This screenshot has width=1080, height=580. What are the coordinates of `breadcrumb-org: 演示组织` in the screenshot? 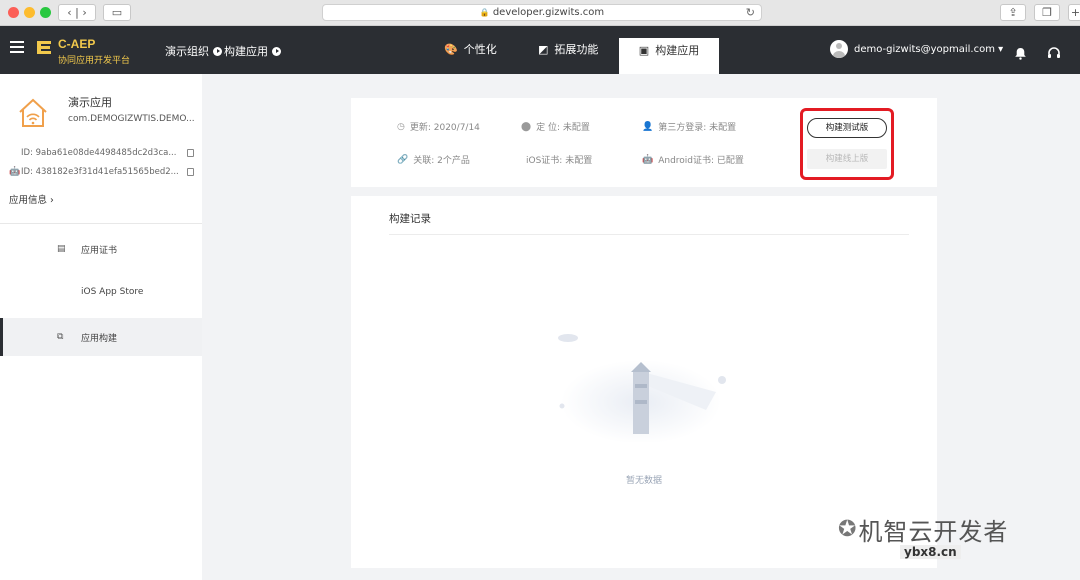 It's located at (193, 51).